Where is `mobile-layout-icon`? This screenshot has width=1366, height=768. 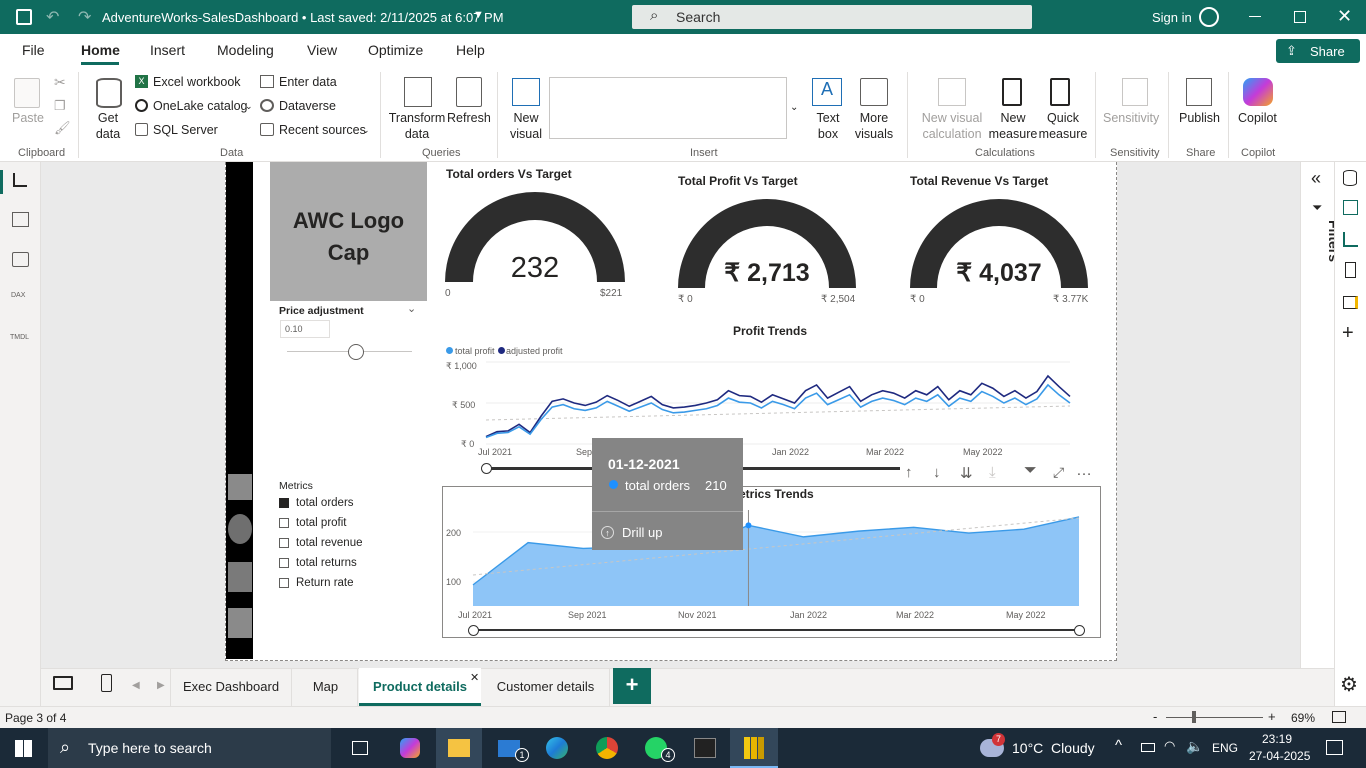
mobile-layout-icon is located at coordinates (106, 683).